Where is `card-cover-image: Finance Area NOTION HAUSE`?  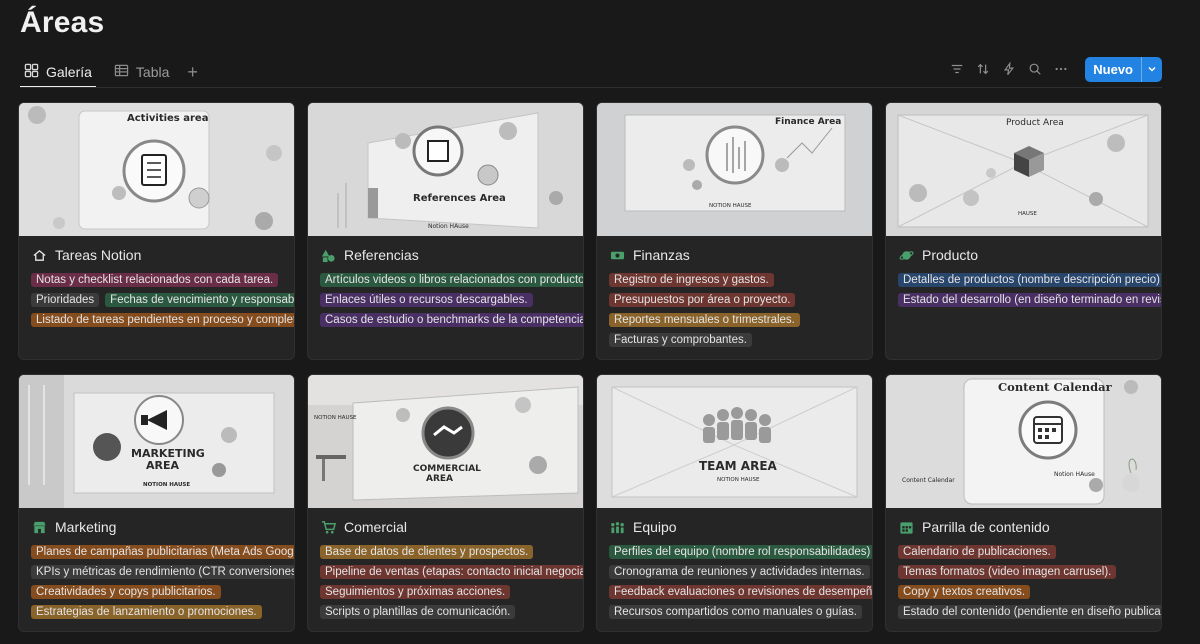 card-cover-image: Finance Area NOTION HAUSE is located at coordinates (734, 169).